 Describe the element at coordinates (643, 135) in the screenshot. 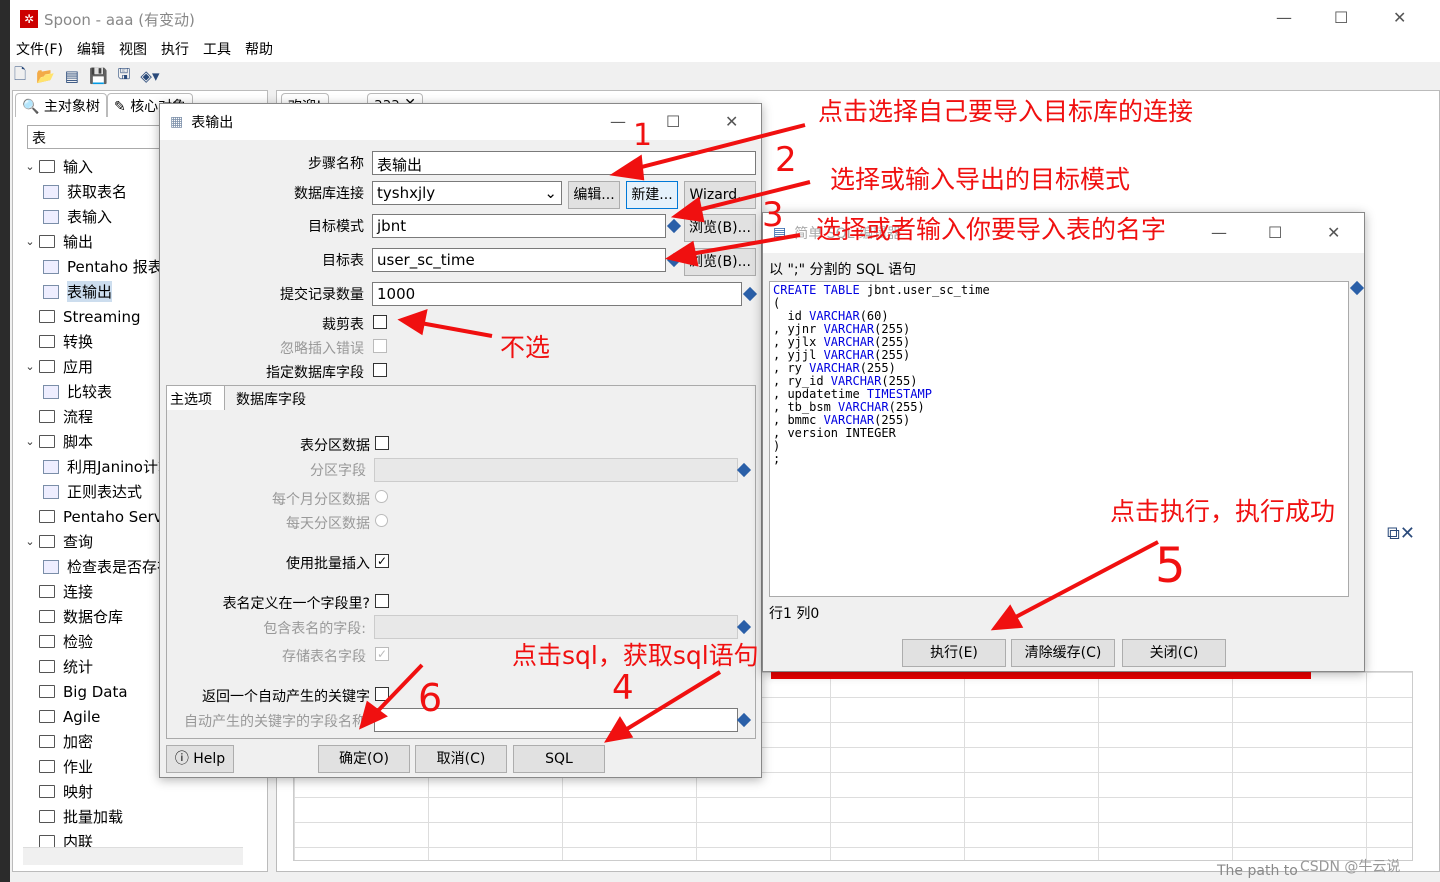

I see `annotation-number: 1` at that location.